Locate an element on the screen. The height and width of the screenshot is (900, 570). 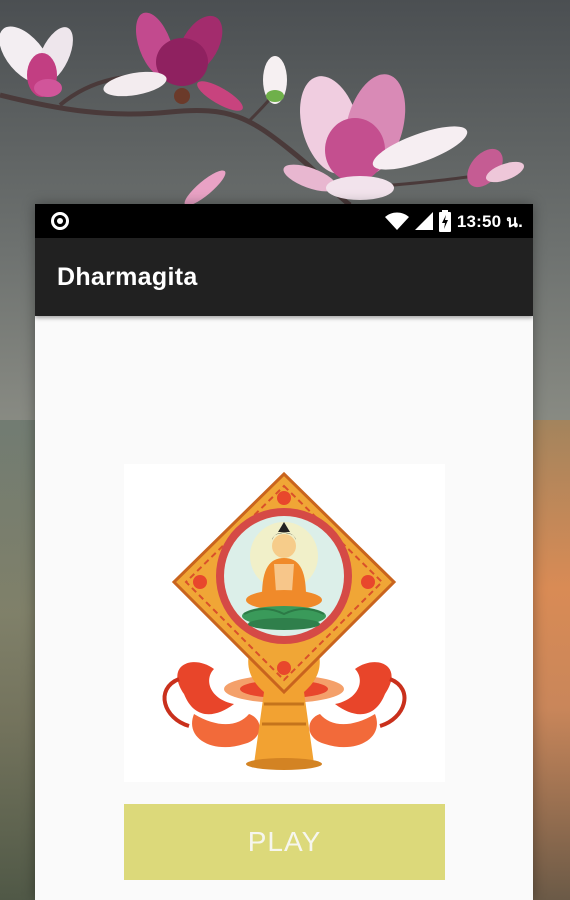
status-bar: 13:50 น. is located at coordinates (284, 221).